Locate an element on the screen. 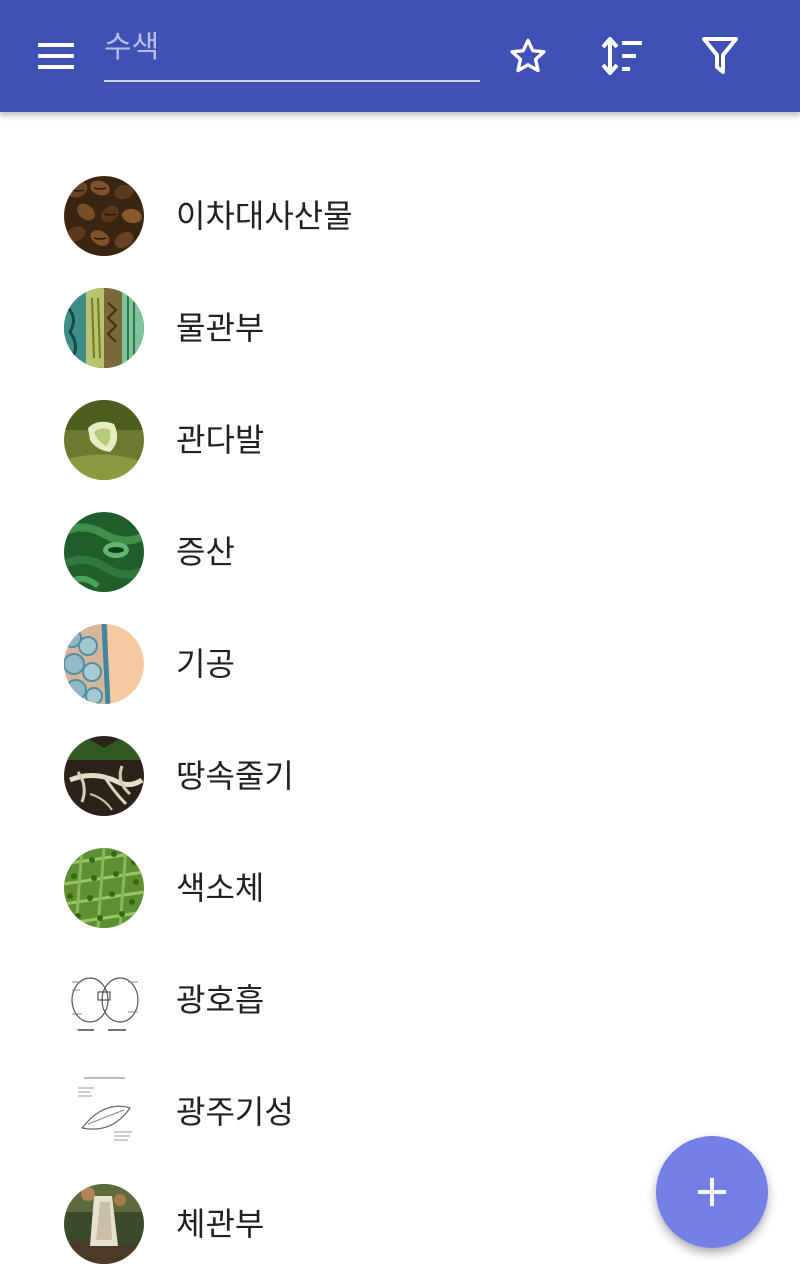 The width and height of the screenshot is (800, 1280). item-label: 이차대사산물 is located at coordinates (264, 216).